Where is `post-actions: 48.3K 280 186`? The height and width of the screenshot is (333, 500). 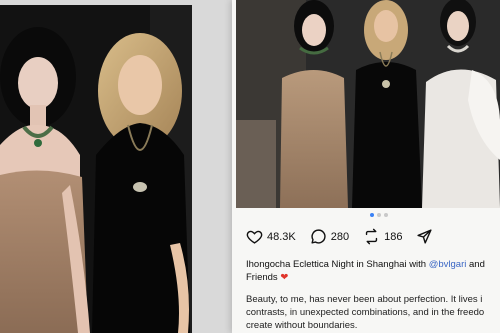
post-actions: 48.3K 280 186 is located at coordinates (346, 236).